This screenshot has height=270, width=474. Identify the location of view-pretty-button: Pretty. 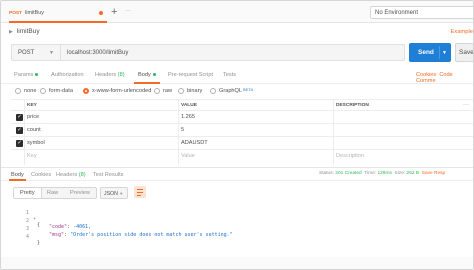
(27, 193).